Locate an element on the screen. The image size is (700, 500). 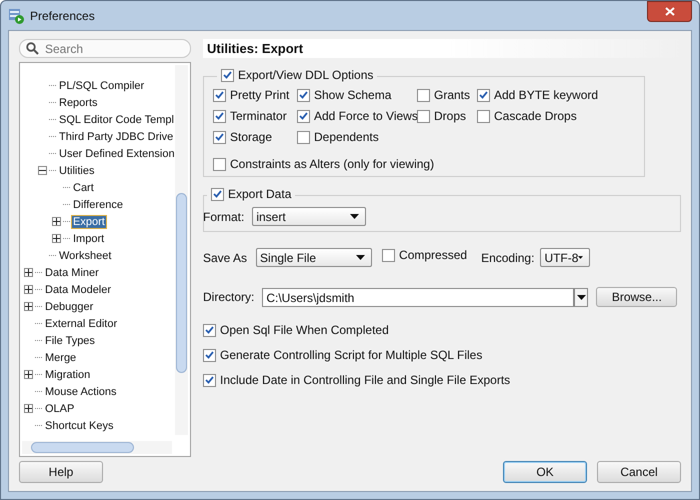
tree-item: Mouse Actions is located at coordinates (81, 391).